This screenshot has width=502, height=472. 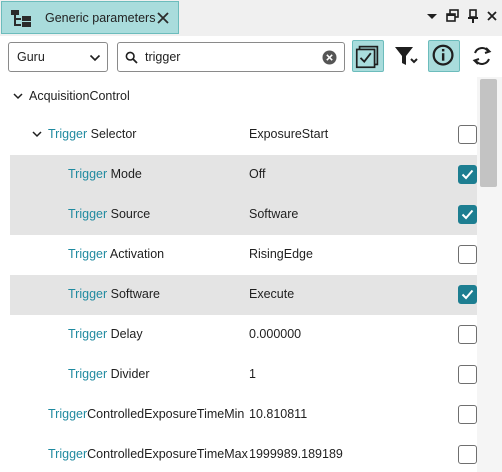 What do you see at coordinates (492, 16) in the screenshot?
I see `close-panel-icon` at bounding box center [492, 16].